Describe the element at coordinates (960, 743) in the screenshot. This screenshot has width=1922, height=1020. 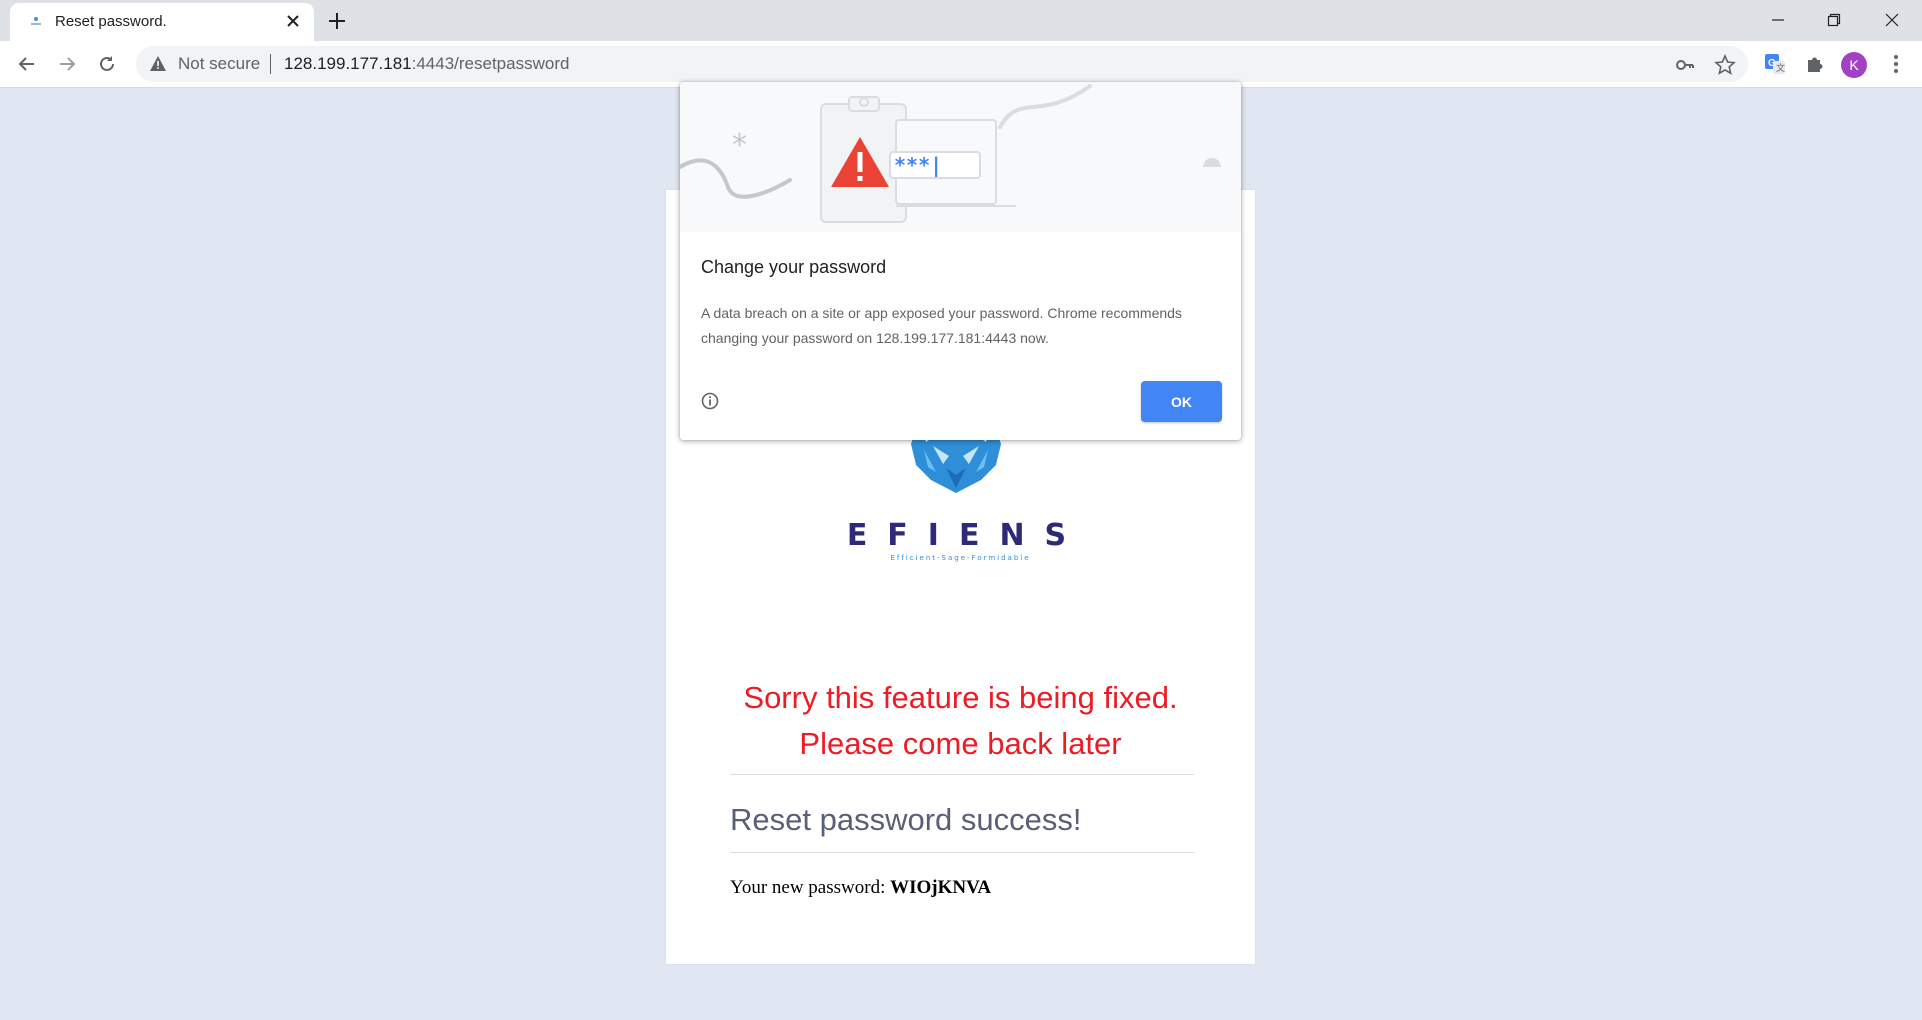
I see `maintenance-line-2: Please come back later` at that location.